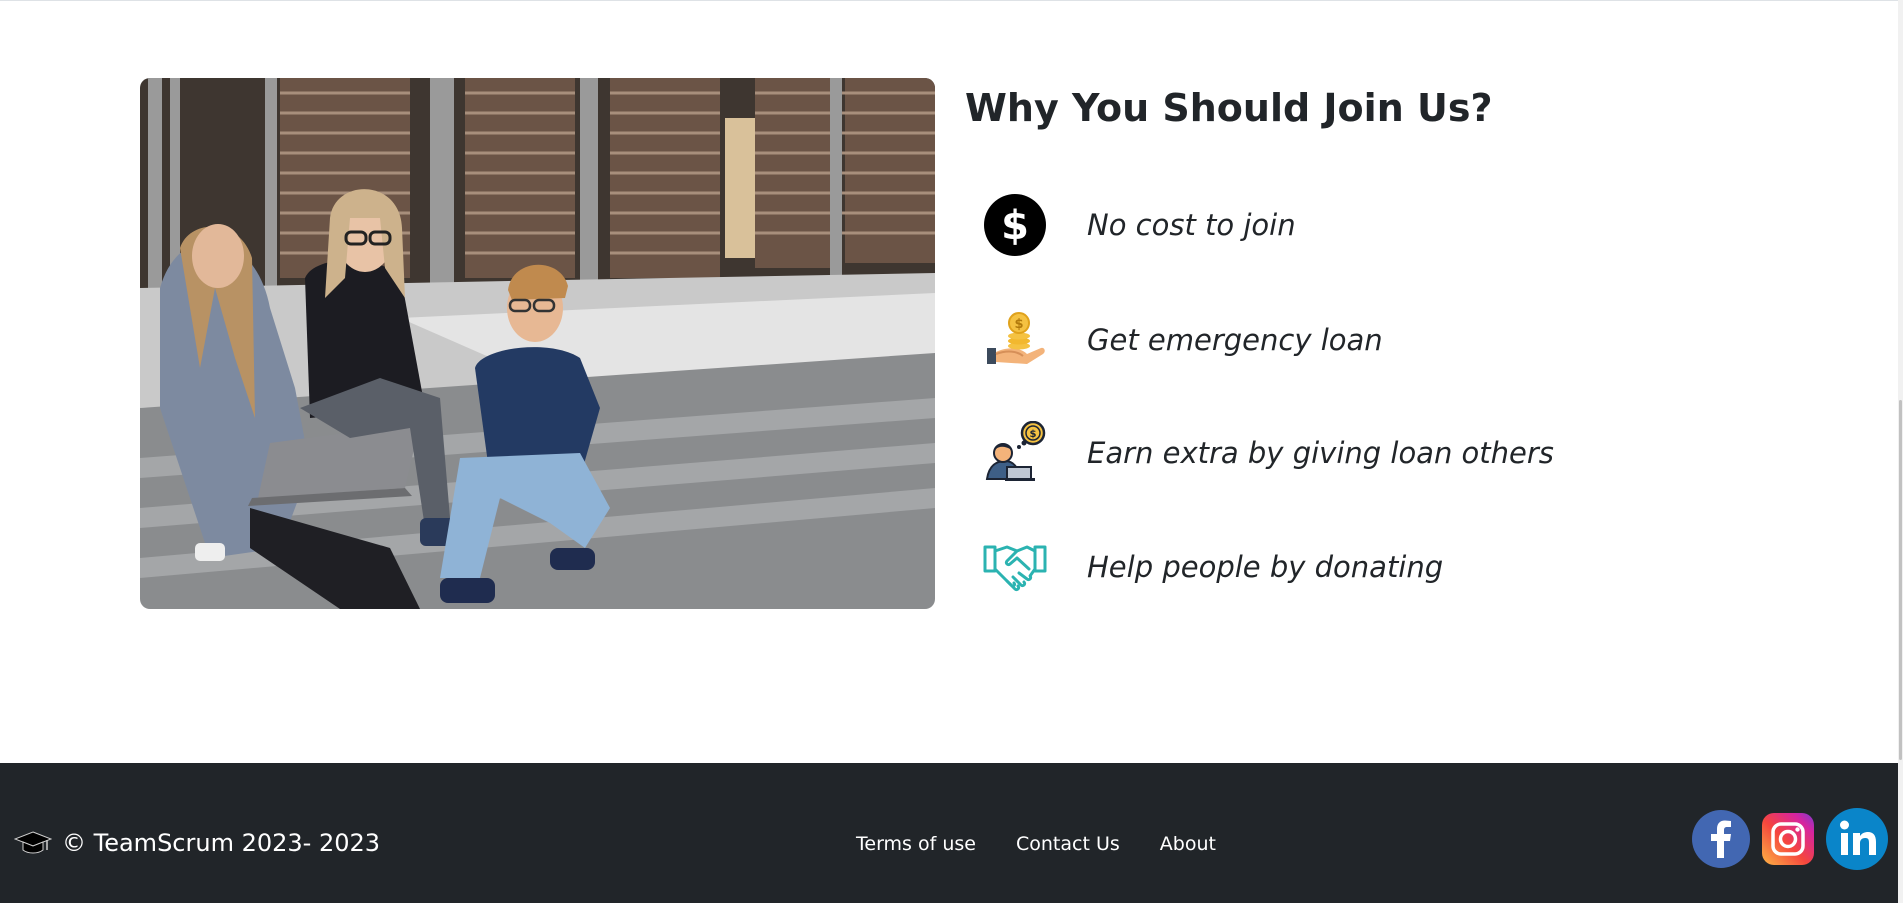 The height and width of the screenshot is (903, 1903). What do you see at coordinates (1188, 844) in the screenshot?
I see `about-link: About` at bounding box center [1188, 844].